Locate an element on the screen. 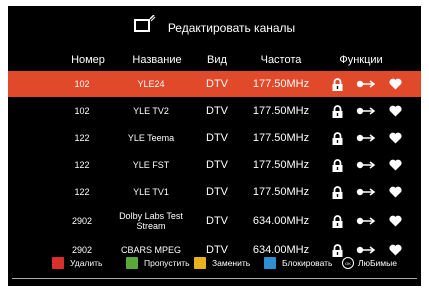  channel-name: YLE TV1 is located at coordinates (151, 192).